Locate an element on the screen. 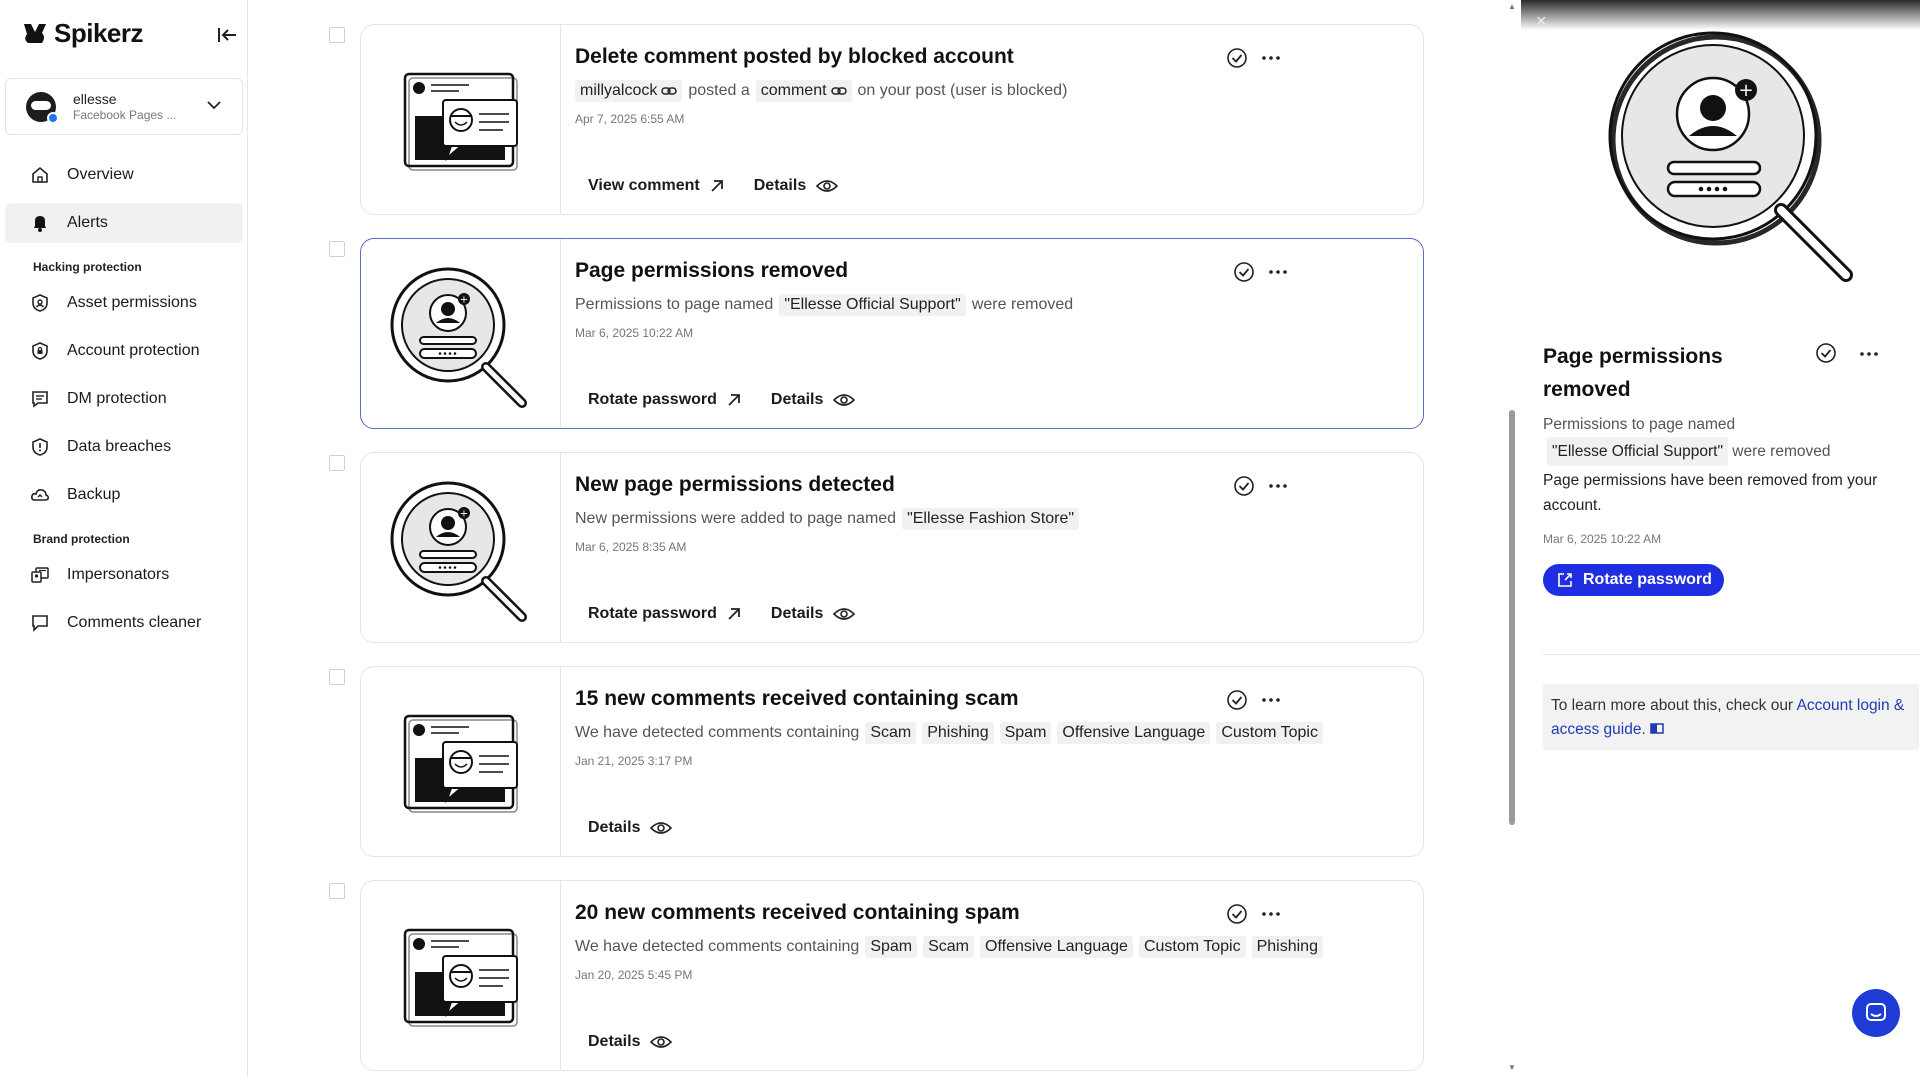 The width and height of the screenshot is (1920, 1077). sidebar-item-account-protection: Account protection is located at coordinates (124, 351).